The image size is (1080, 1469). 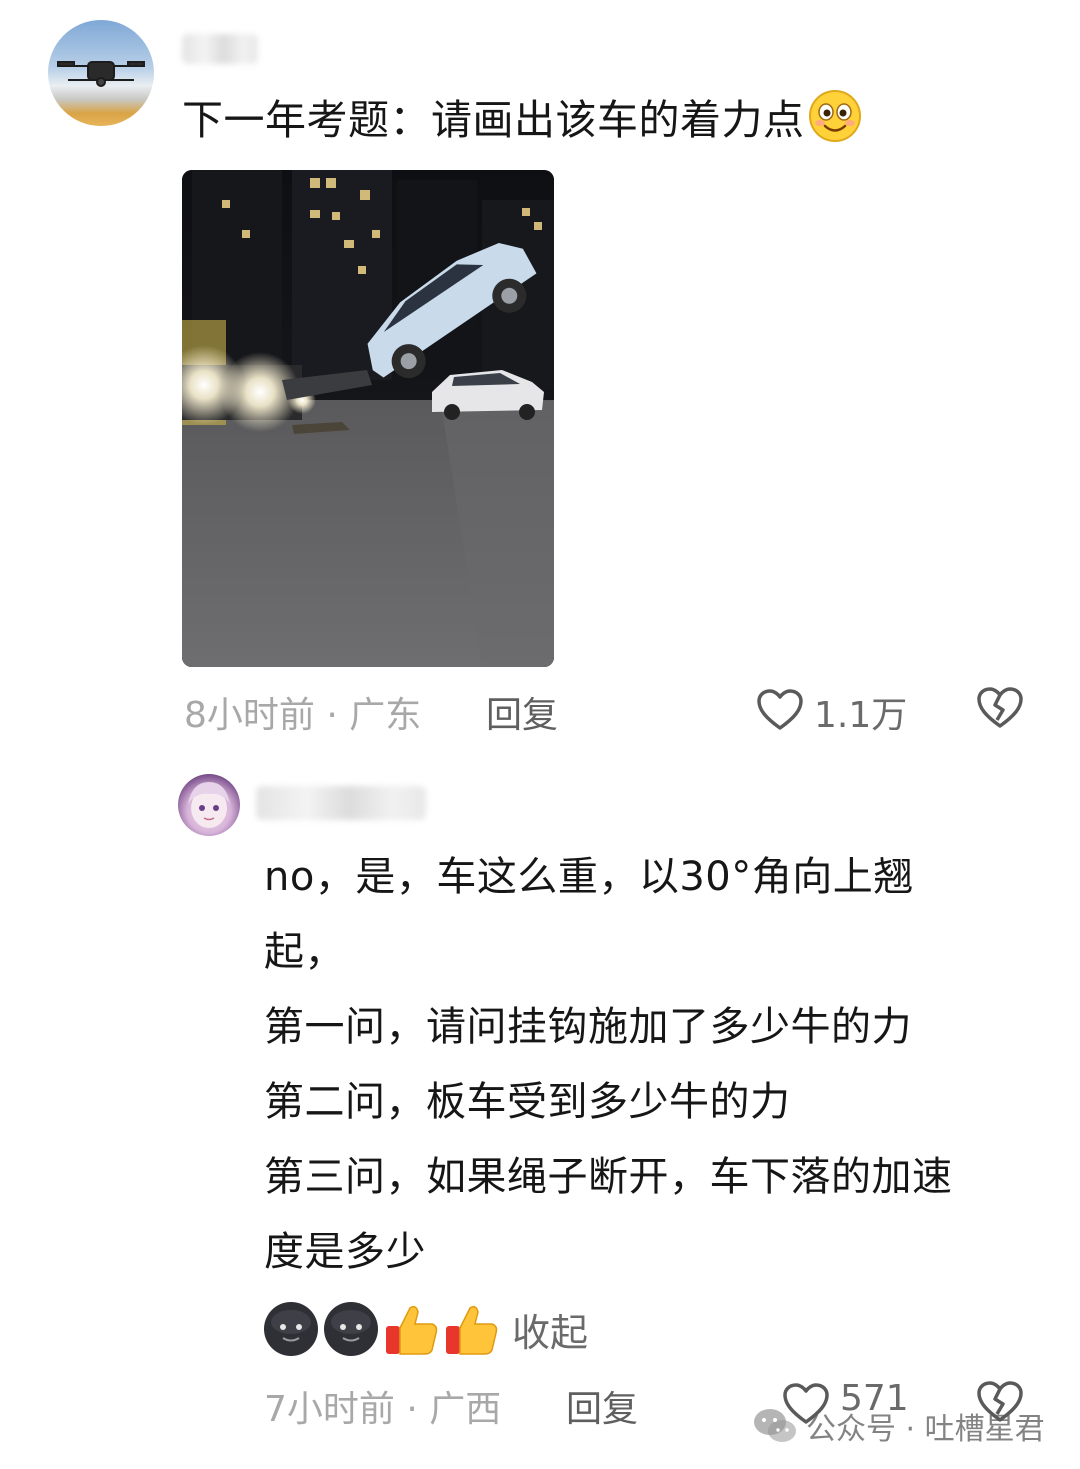 What do you see at coordinates (588, 1027) in the screenshot?
I see `comment-line: 第一问，请问挂钩施加了多少牛的力` at bounding box center [588, 1027].